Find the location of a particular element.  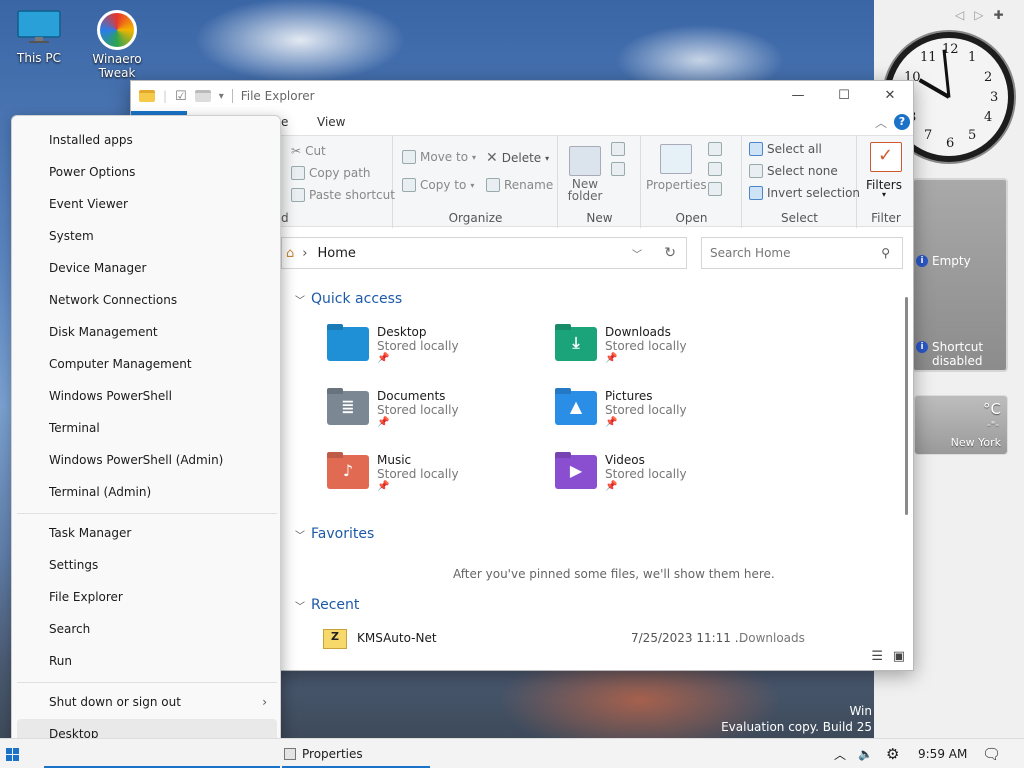

refresh-icon: ↻ is located at coordinates (670, 253).